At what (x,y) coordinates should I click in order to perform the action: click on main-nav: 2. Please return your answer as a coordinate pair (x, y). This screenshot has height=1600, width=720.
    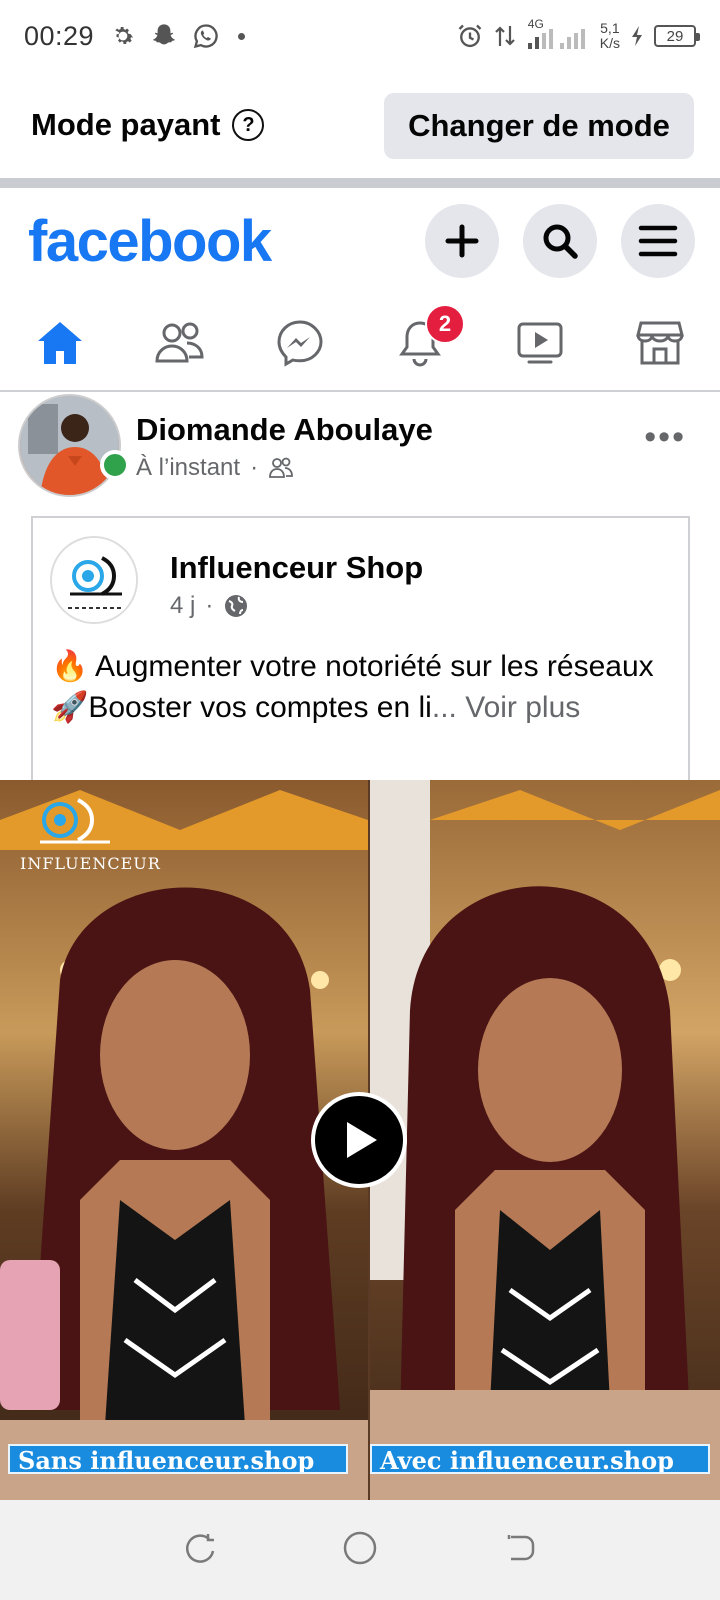
    Looking at the image, I should click on (360, 343).